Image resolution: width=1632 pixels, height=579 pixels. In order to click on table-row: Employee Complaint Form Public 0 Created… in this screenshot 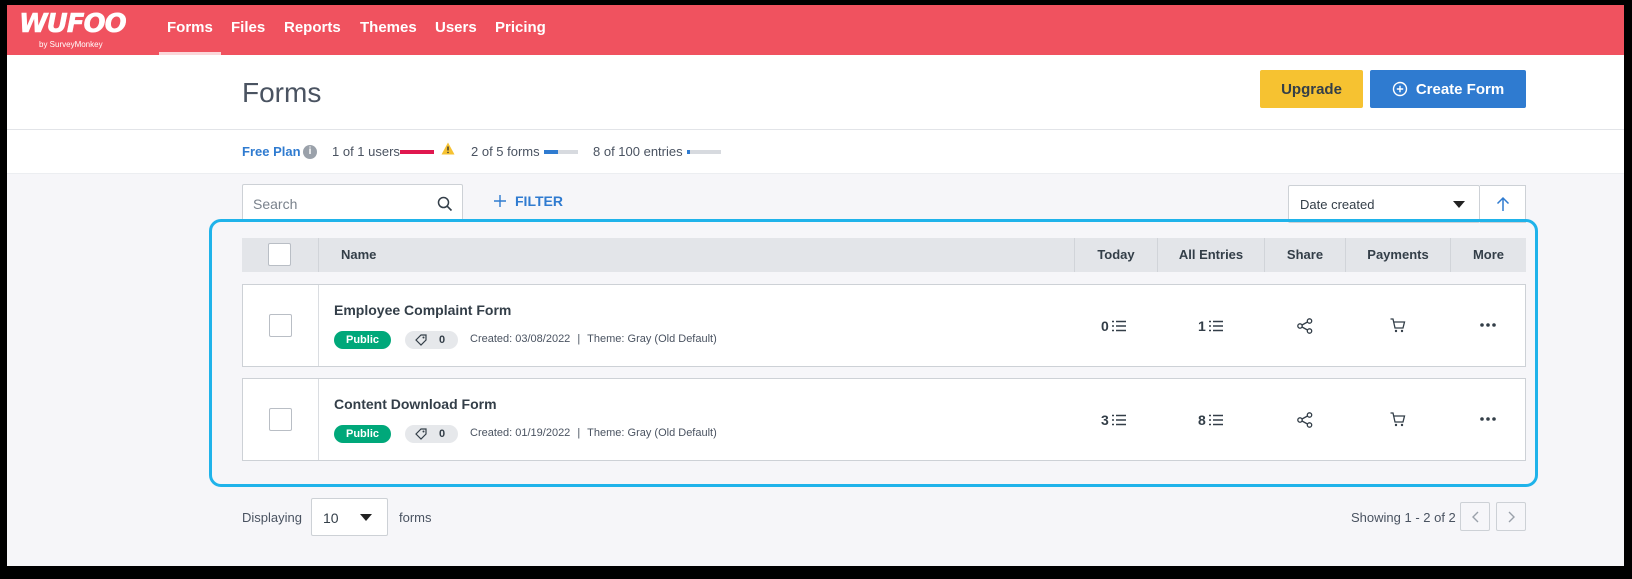, I will do `click(884, 325)`.